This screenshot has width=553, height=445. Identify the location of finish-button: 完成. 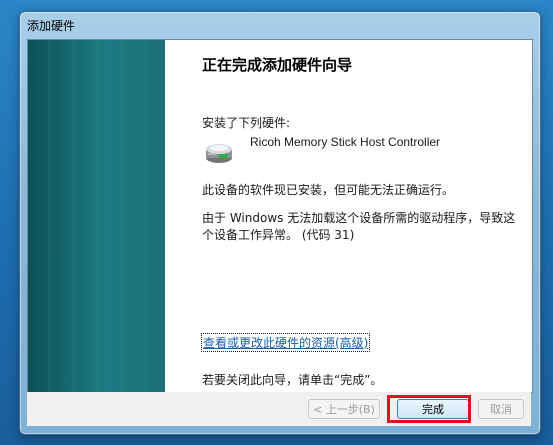
(433, 409).